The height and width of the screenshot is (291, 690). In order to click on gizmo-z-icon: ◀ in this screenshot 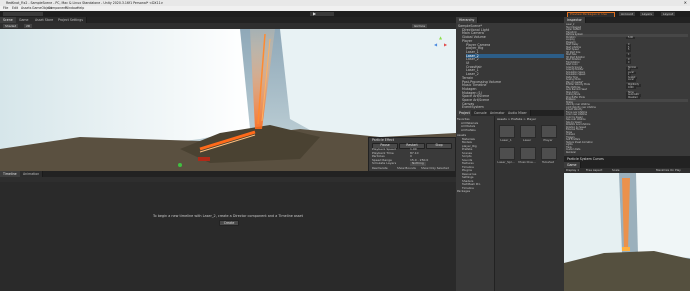, I will do `click(436, 44)`.